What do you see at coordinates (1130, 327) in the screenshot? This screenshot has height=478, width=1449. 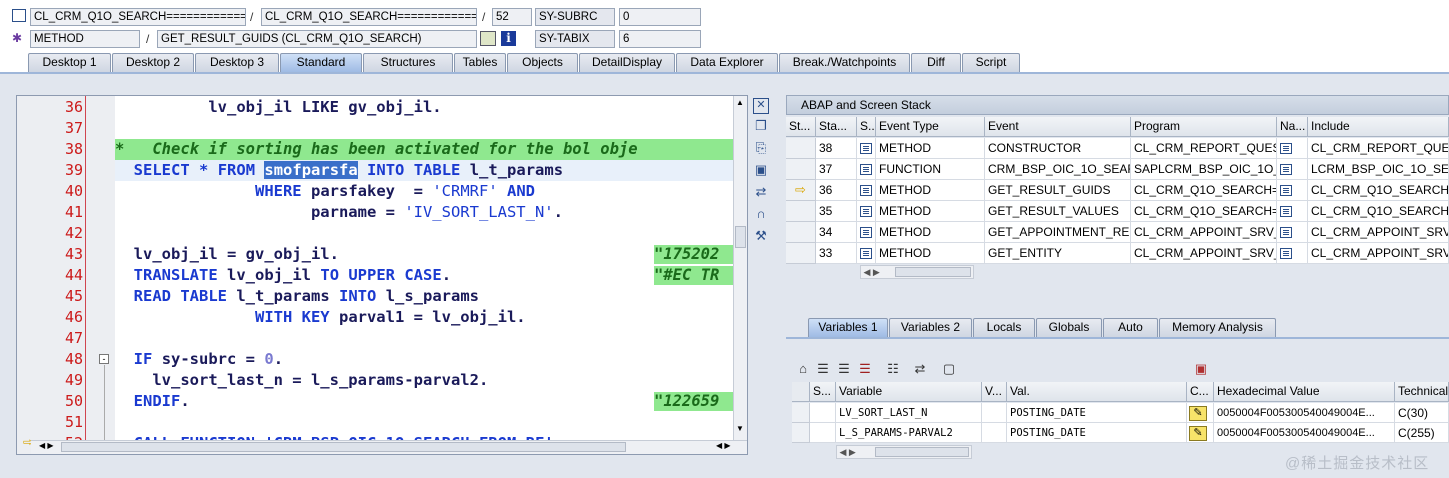 I see `tab-auto: Auto` at bounding box center [1130, 327].